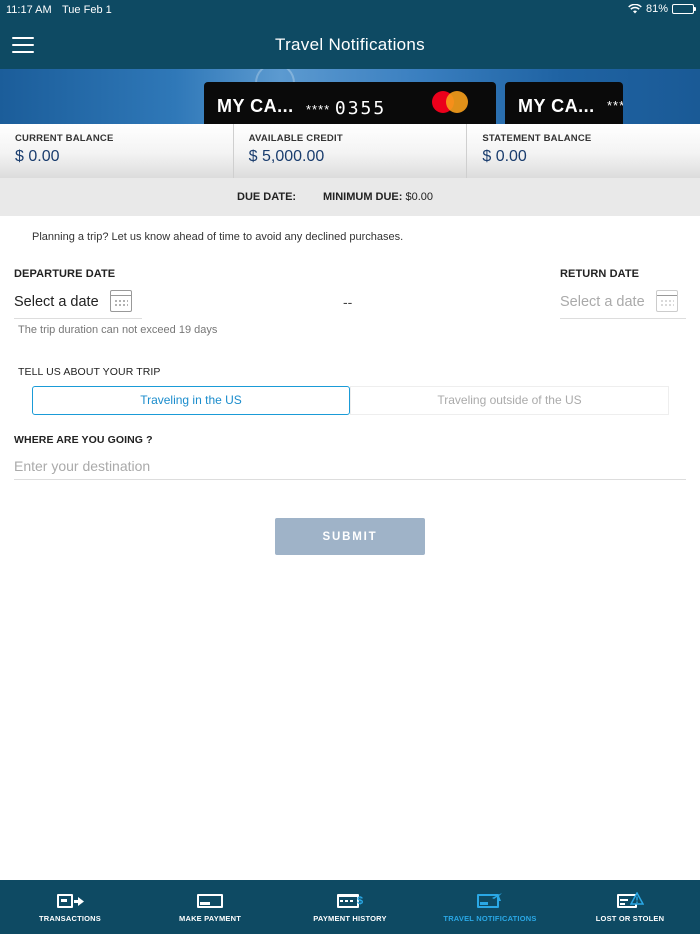 The image size is (700, 934). What do you see at coordinates (537, 138) in the screenshot?
I see `statement-balance-label: STATEMENT BALANCE` at bounding box center [537, 138].